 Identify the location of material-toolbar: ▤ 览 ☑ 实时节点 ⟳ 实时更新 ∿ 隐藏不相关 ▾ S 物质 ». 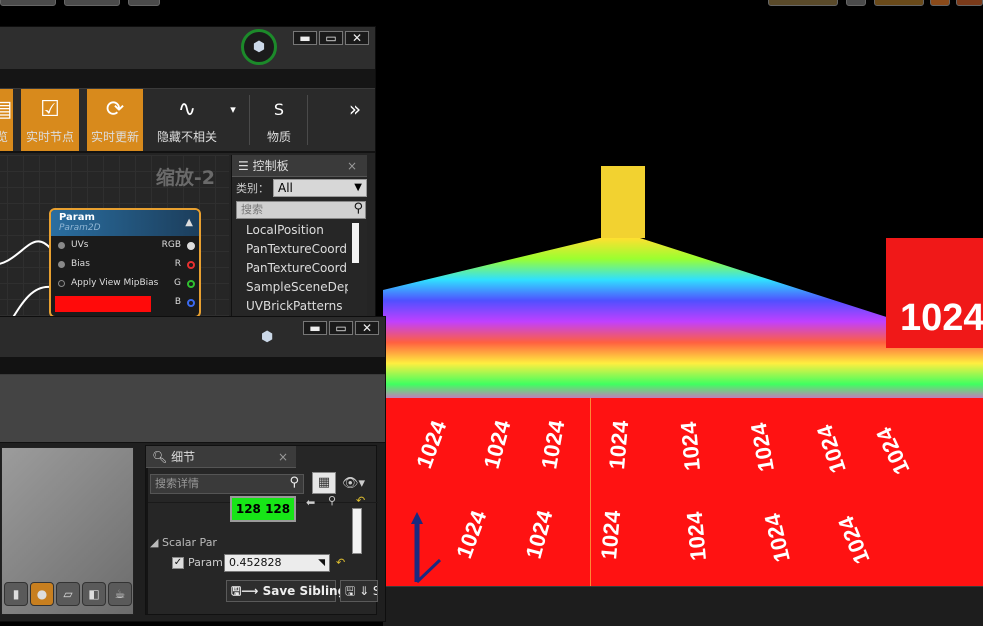
(187, 121).